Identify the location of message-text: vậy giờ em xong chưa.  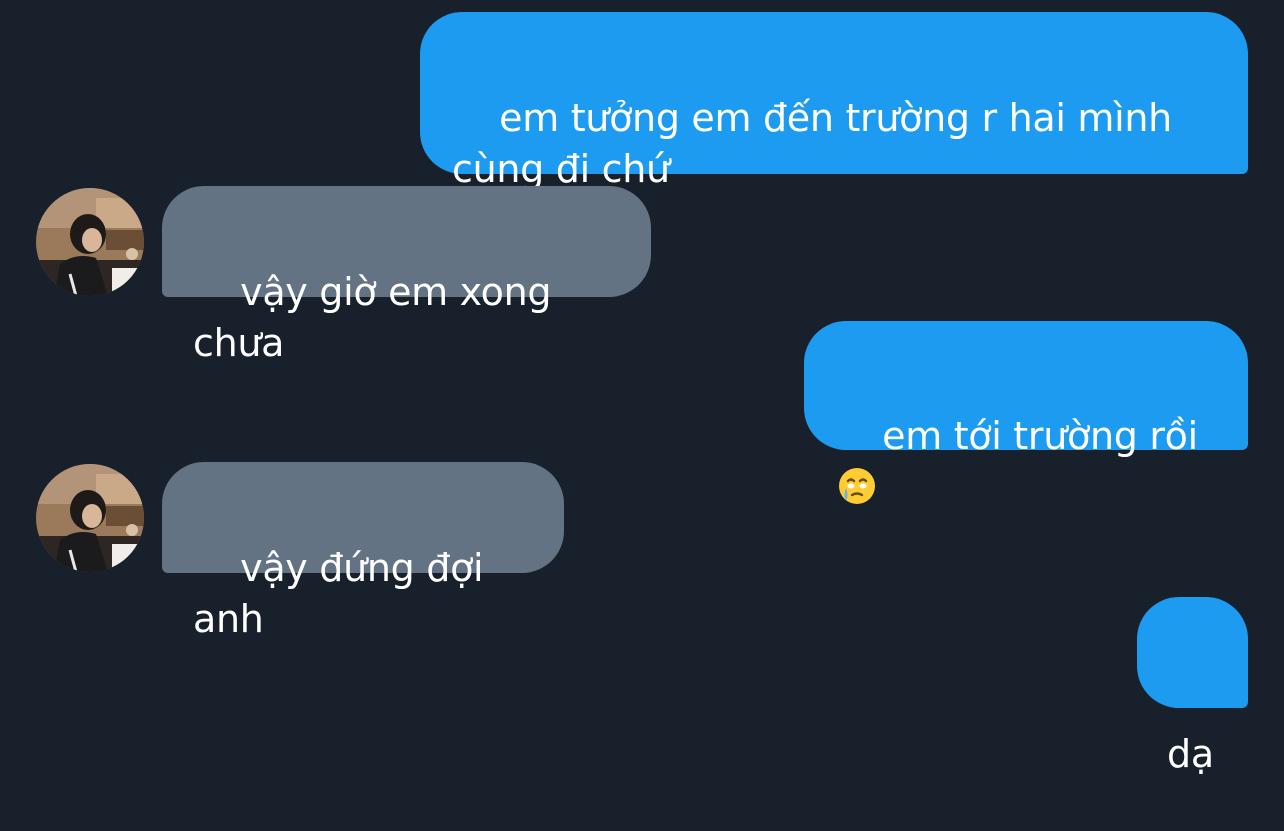
(378, 317).